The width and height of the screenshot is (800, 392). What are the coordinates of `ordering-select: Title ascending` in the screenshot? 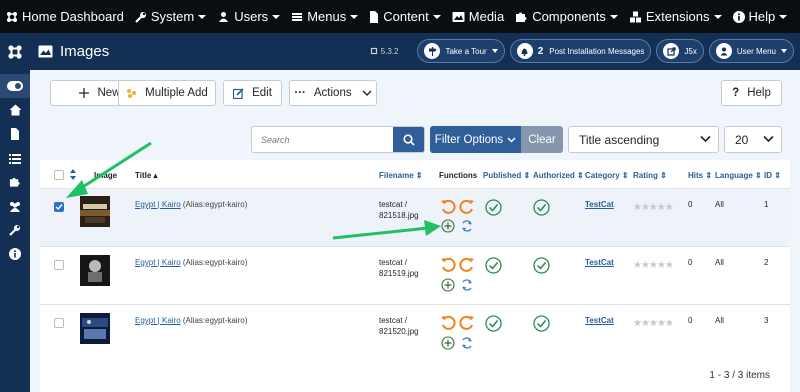 It's located at (643, 139).